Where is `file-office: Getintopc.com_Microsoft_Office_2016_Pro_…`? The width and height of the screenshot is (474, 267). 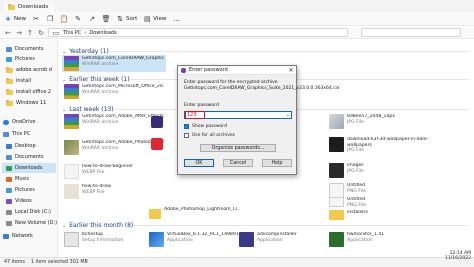
file-office: Getintopc.com_Microsoft_Office_2016_Pro_… is located at coordinates (114, 91).